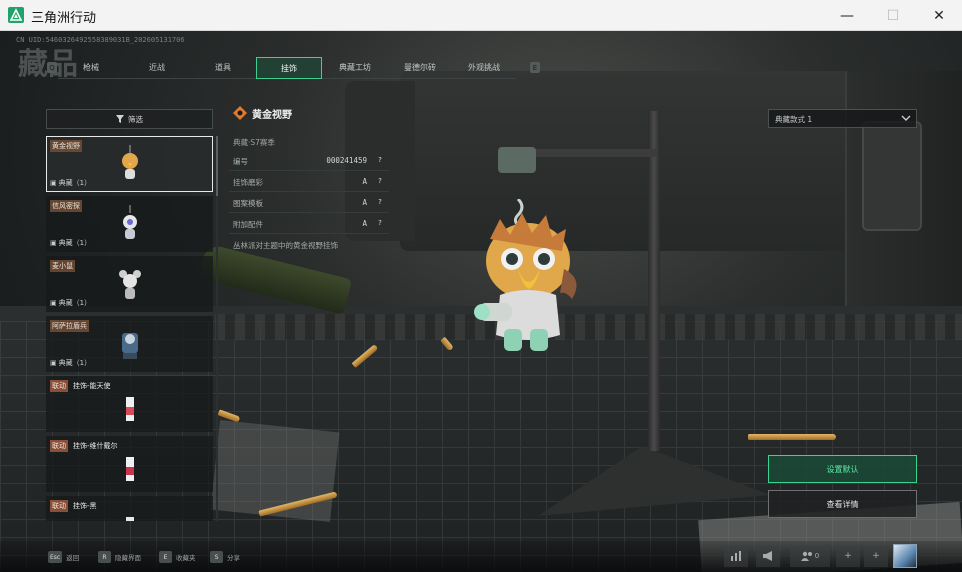  Describe the element at coordinates (535, 67) in the screenshot. I see `tab-next-key: E` at that location.